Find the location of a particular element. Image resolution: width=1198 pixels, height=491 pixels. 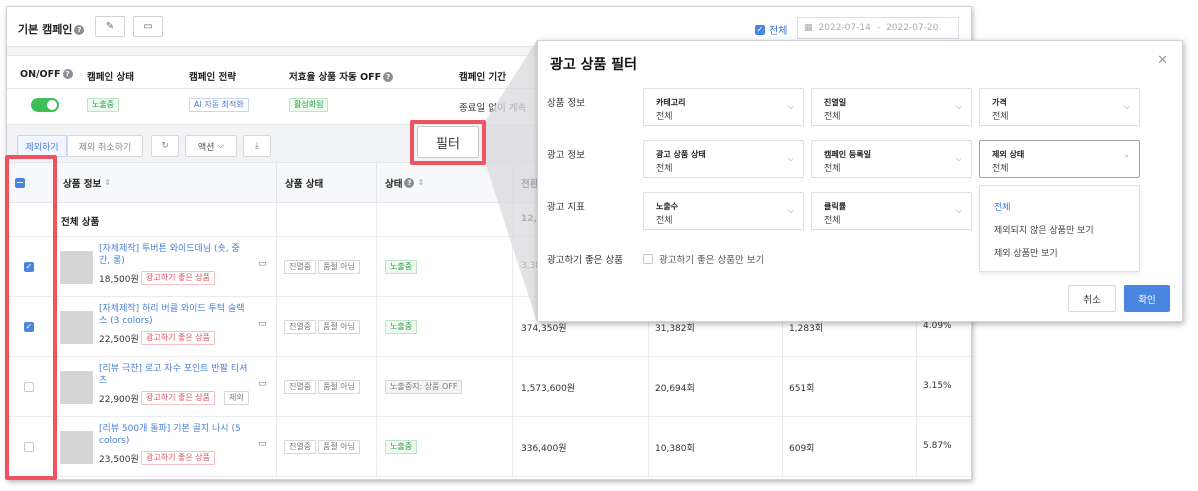

impressions-dropdown: 노출수 전체 ⌵ is located at coordinates (723, 211).